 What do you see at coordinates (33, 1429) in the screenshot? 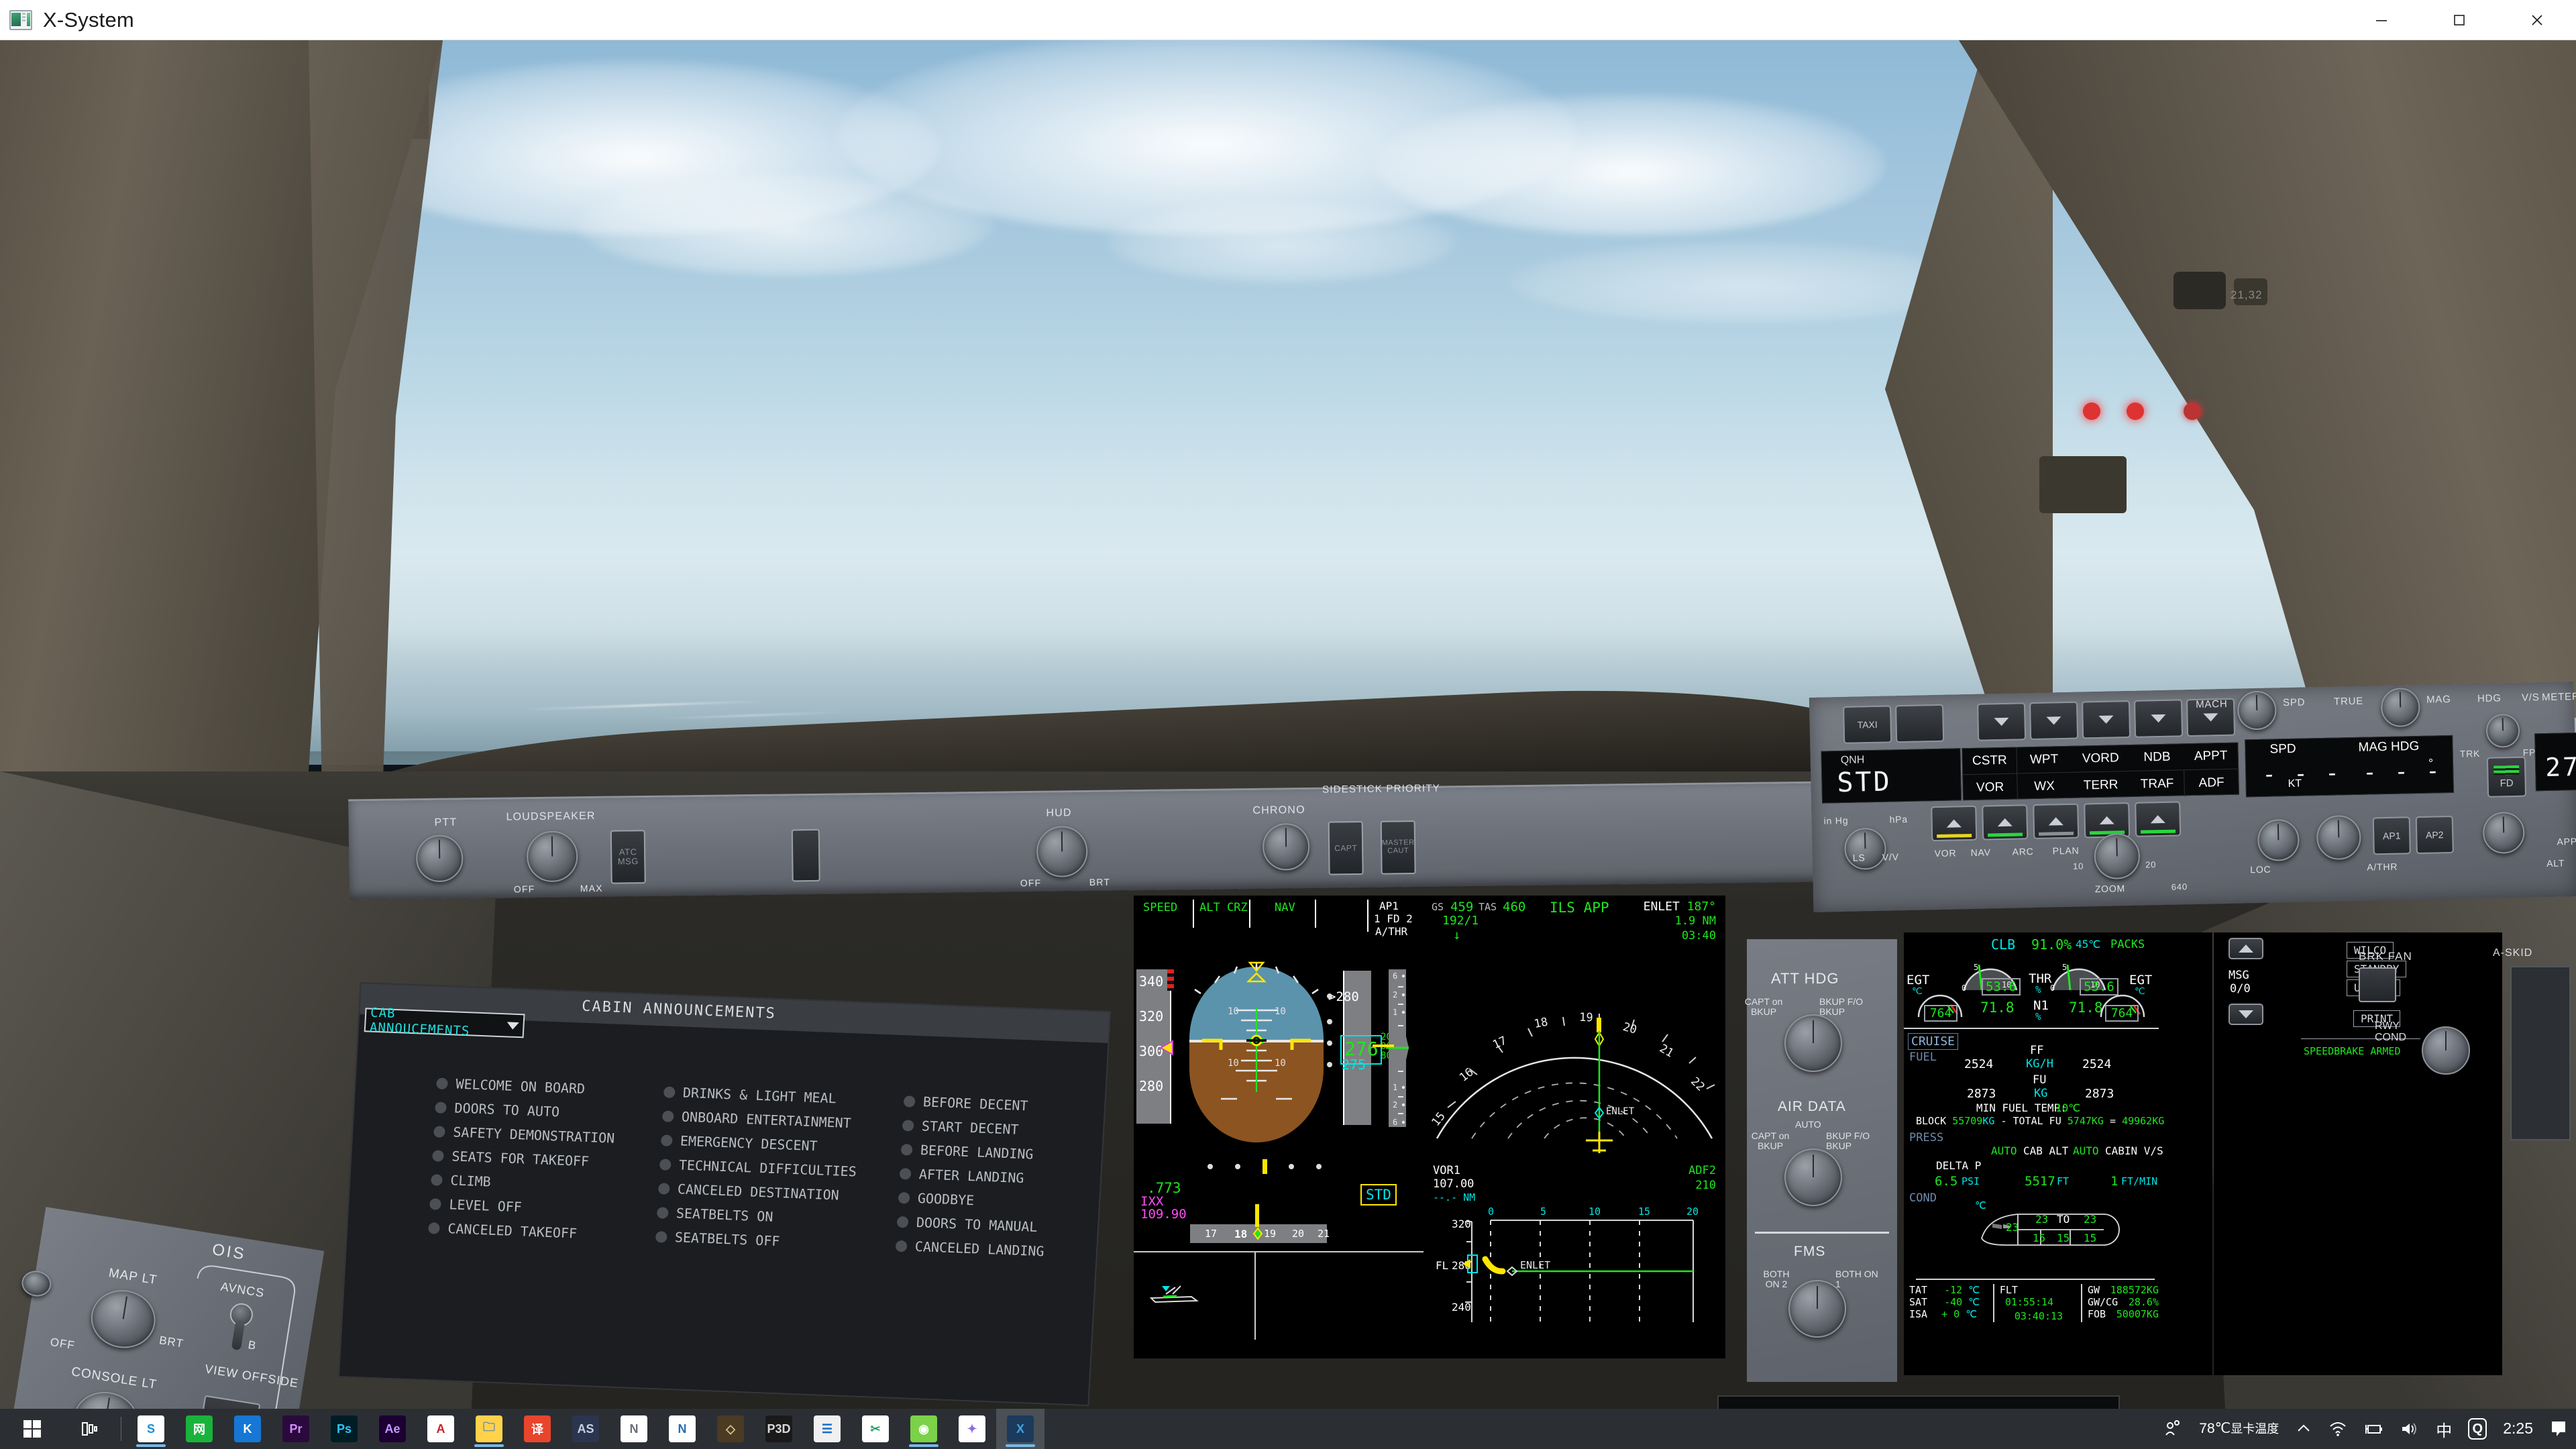
I see `start-button` at bounding box center [33, 1429].